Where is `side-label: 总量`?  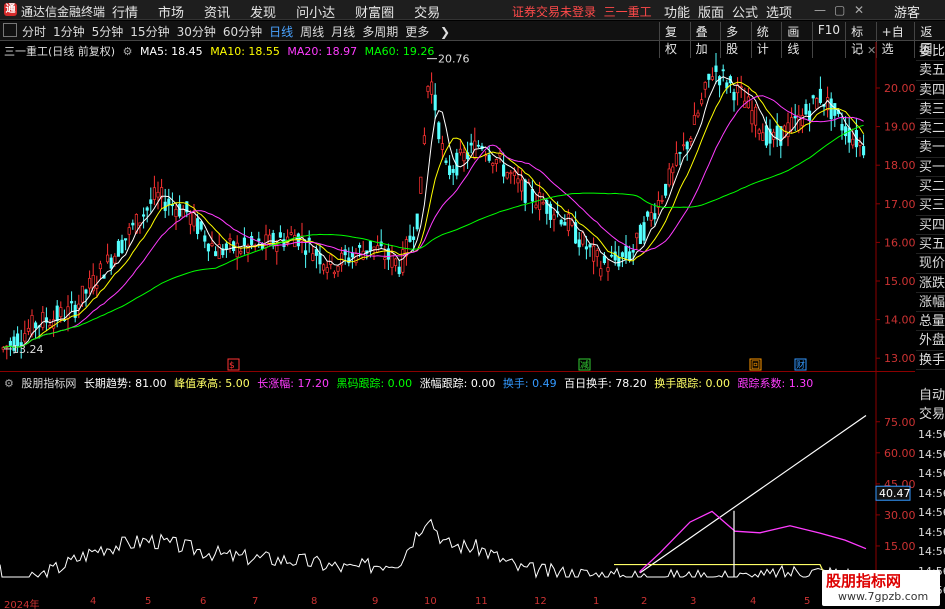 side-label: 总量 is located at coordinates (930, 322).